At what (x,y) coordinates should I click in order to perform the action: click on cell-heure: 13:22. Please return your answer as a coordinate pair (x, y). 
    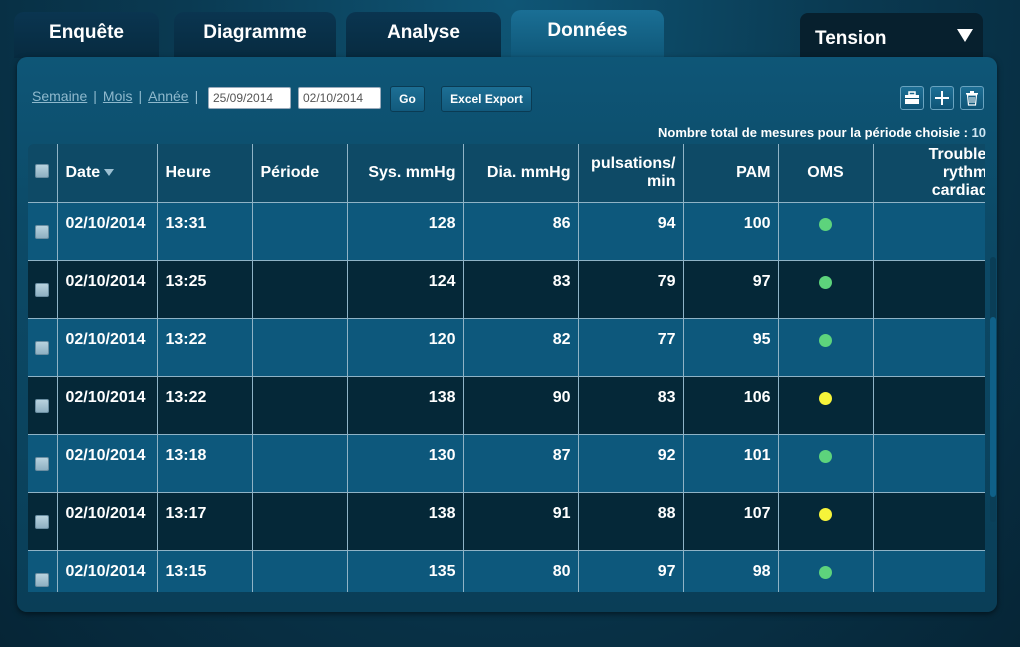
    Looking at the image, I should click on (205, 405).